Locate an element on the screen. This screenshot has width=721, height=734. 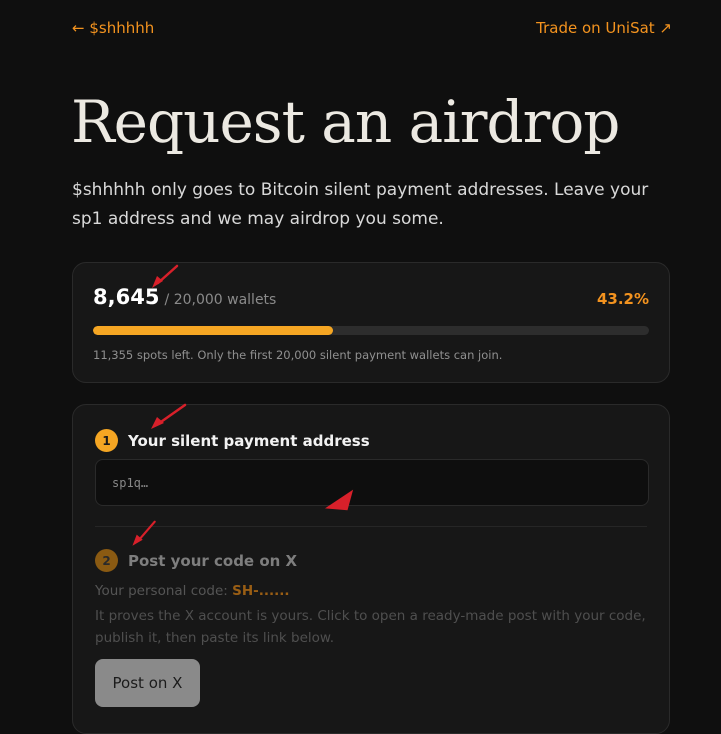
trade-on-unisat-link: Trade on UniSat ↗ is located at coordinates (604, 28).